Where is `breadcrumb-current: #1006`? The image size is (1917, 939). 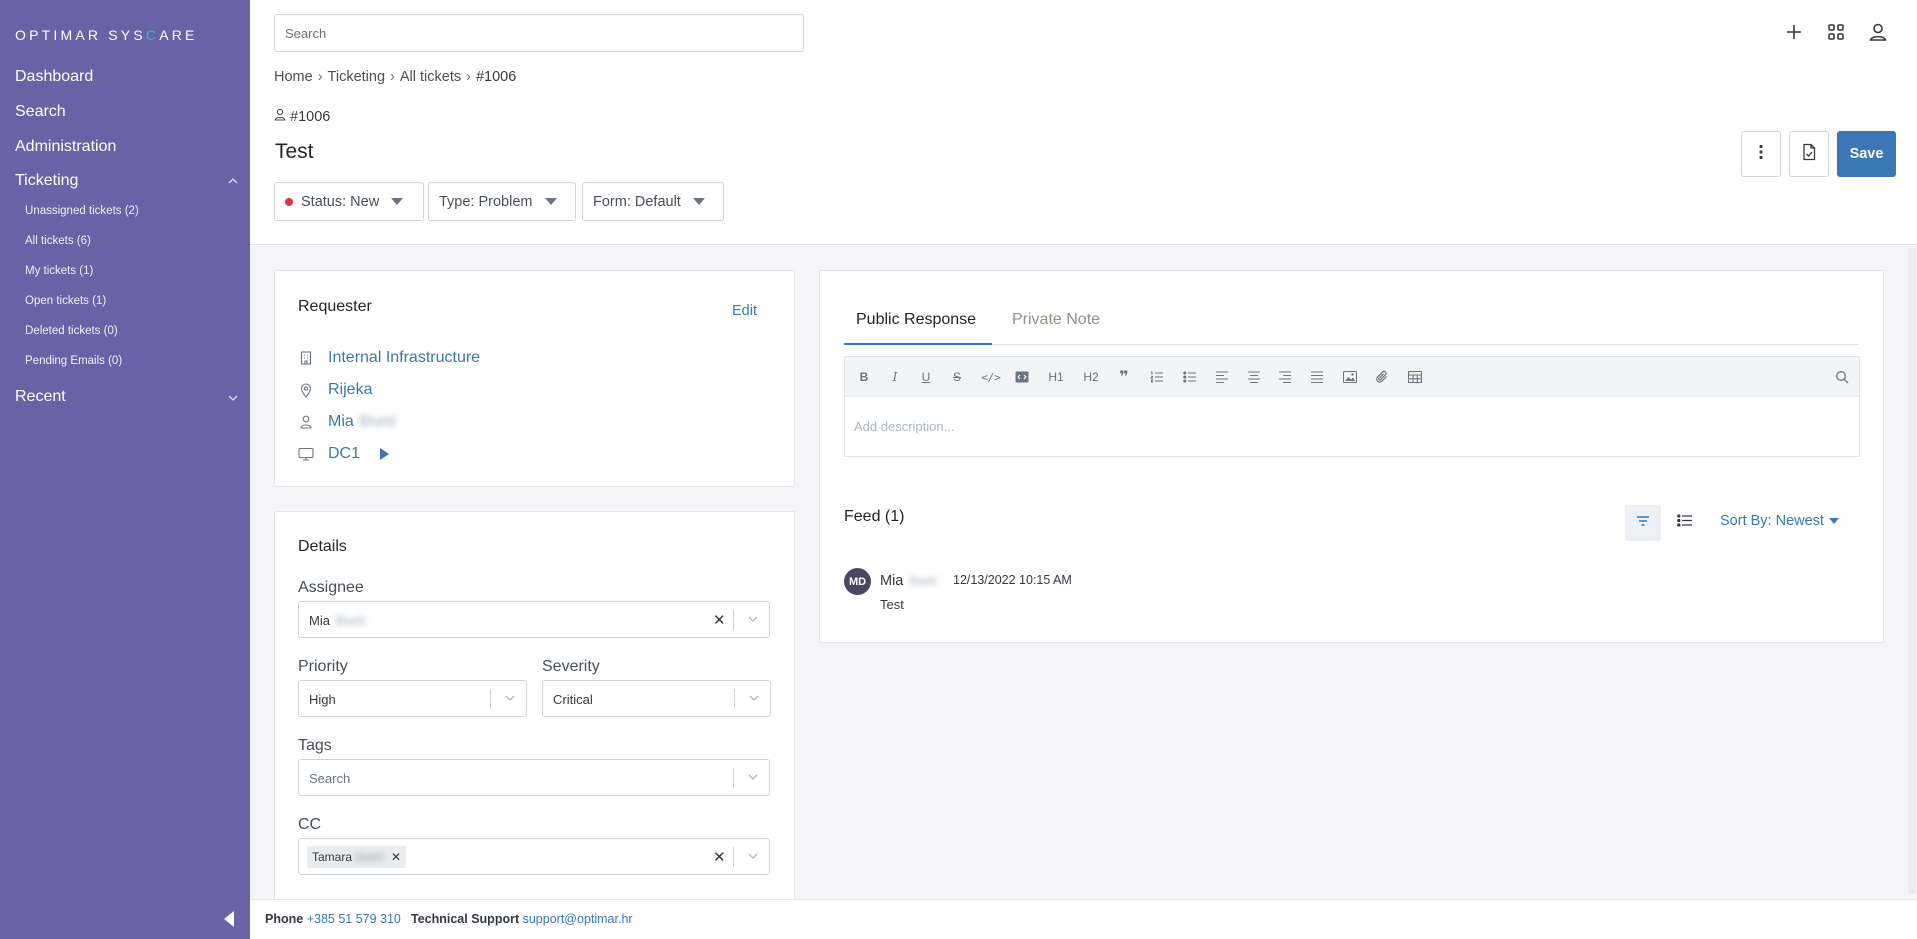 breadcrumb-current: #1006 is located at coordinates (496, 77).